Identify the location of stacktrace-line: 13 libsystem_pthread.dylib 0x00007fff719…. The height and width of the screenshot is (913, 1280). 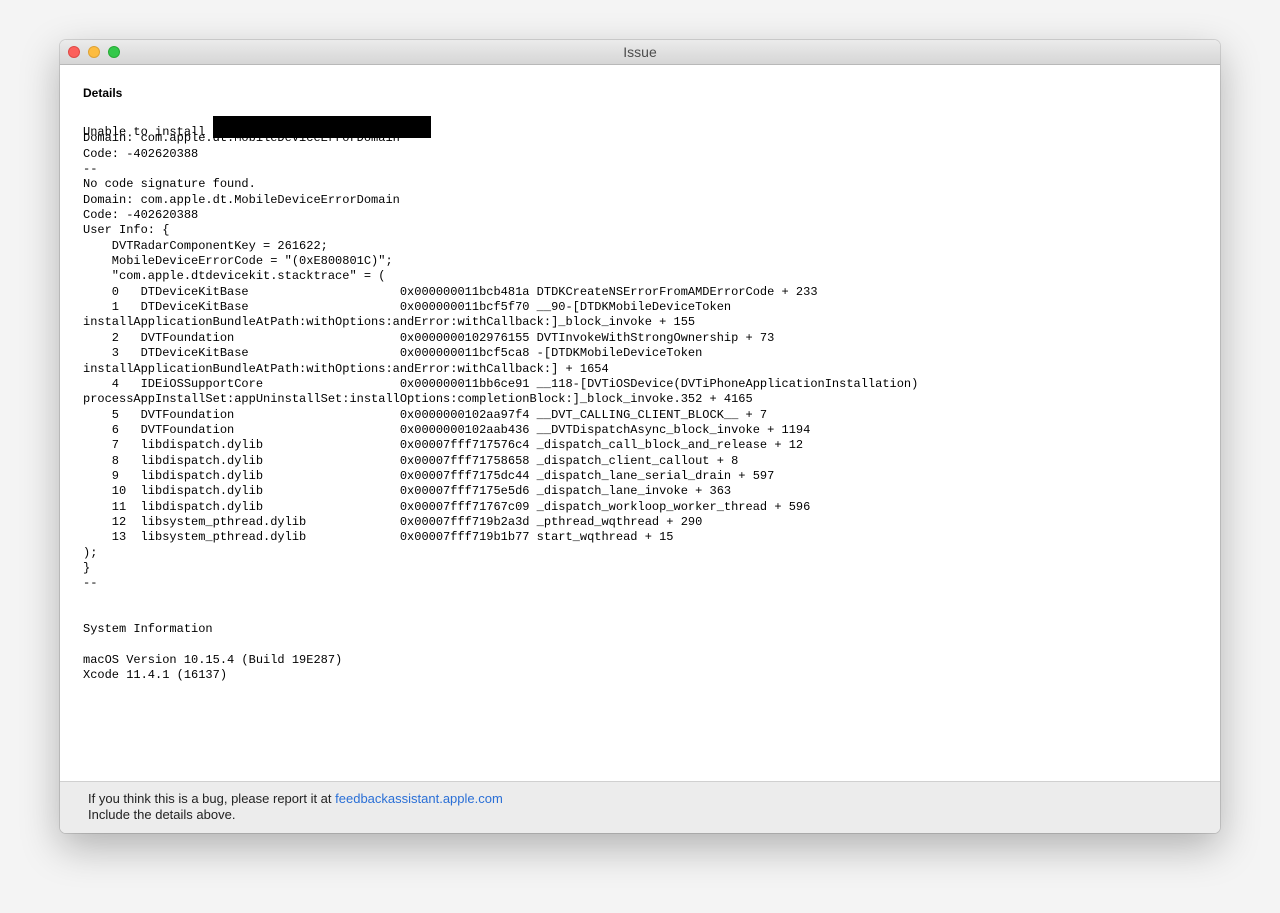
(378, 537).